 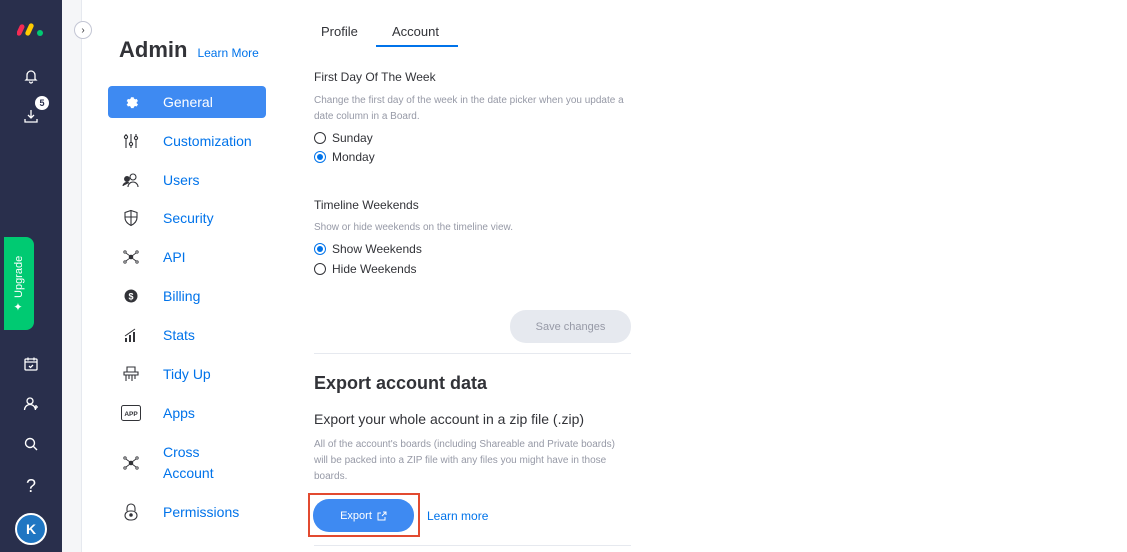 I want to click on radio-show-weekends: Show Weekends, so click(x=368, y=249).